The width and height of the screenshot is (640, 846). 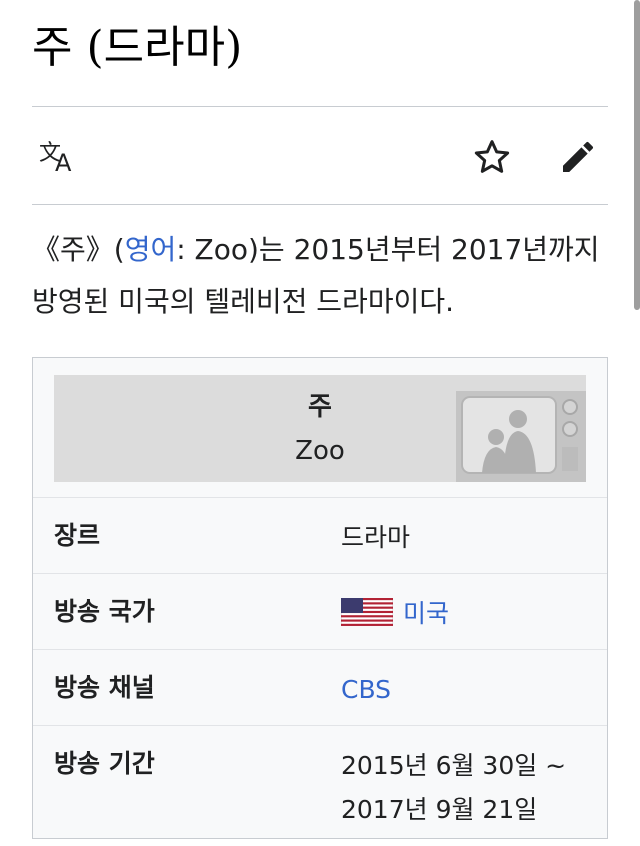 What do you see at coordinates (320, 687) in the screenshot?
I see `infobox-row-channel: 방송 채널 CBS` at bounding box center [320, 687].